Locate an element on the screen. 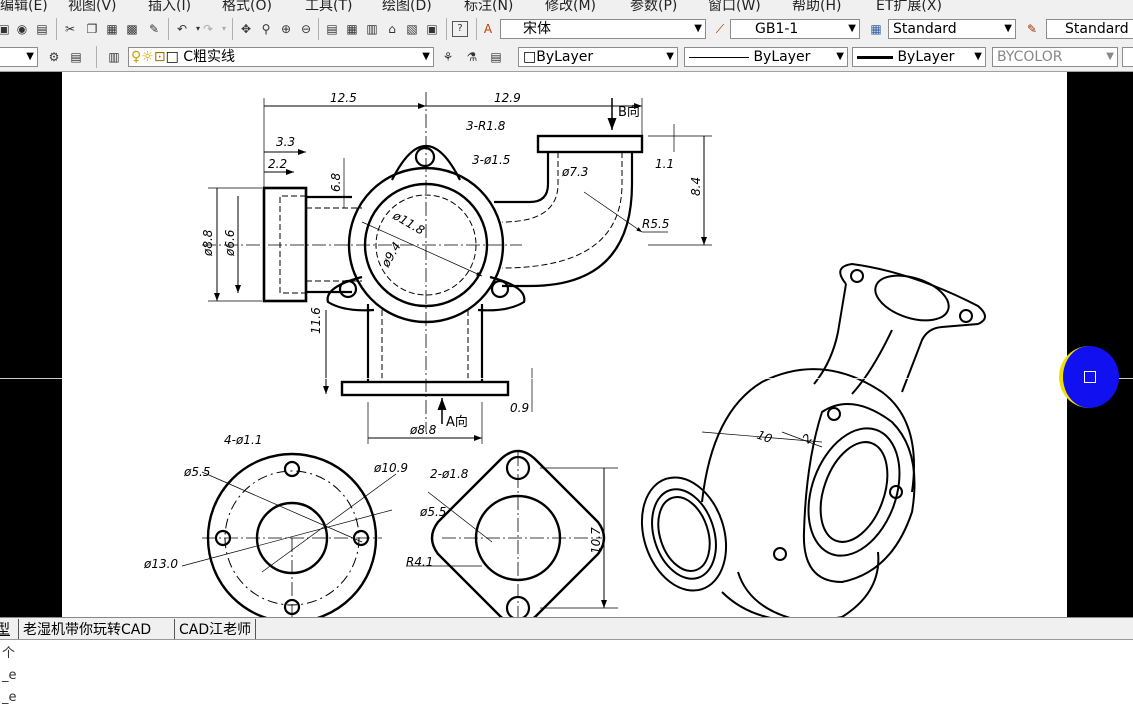 Image resolution: width=1133 pixels, height=709 pixels. layer-select: ♀☼⊡□ C粗实线 ▼ is located at coordinates (281, 57).